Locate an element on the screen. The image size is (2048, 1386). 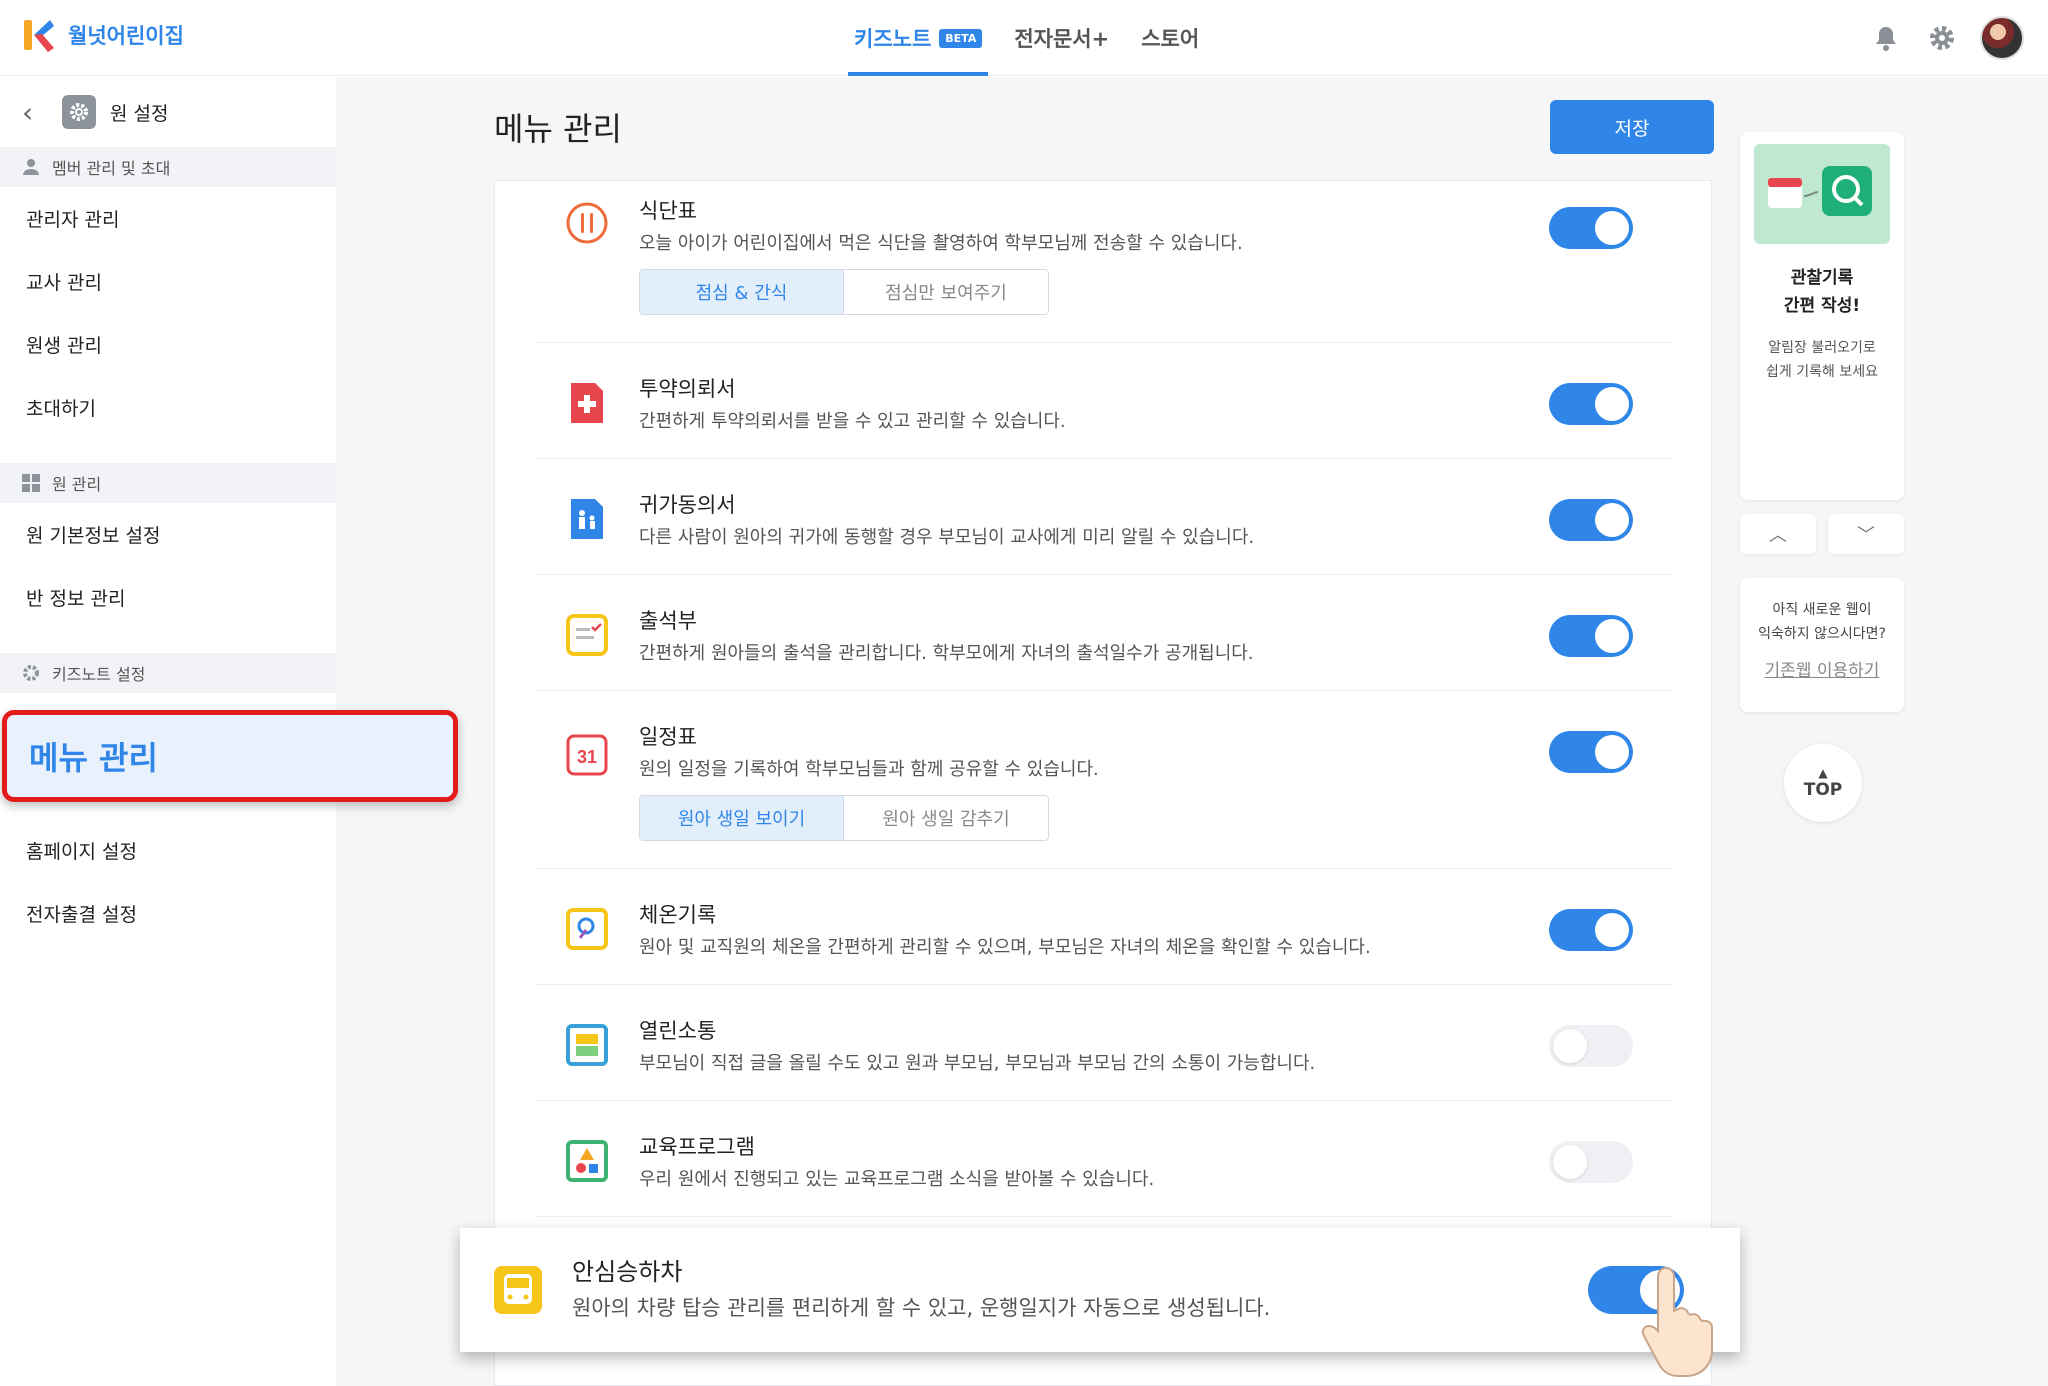
save-button: 저장 is located at coordinates (1632, 127).